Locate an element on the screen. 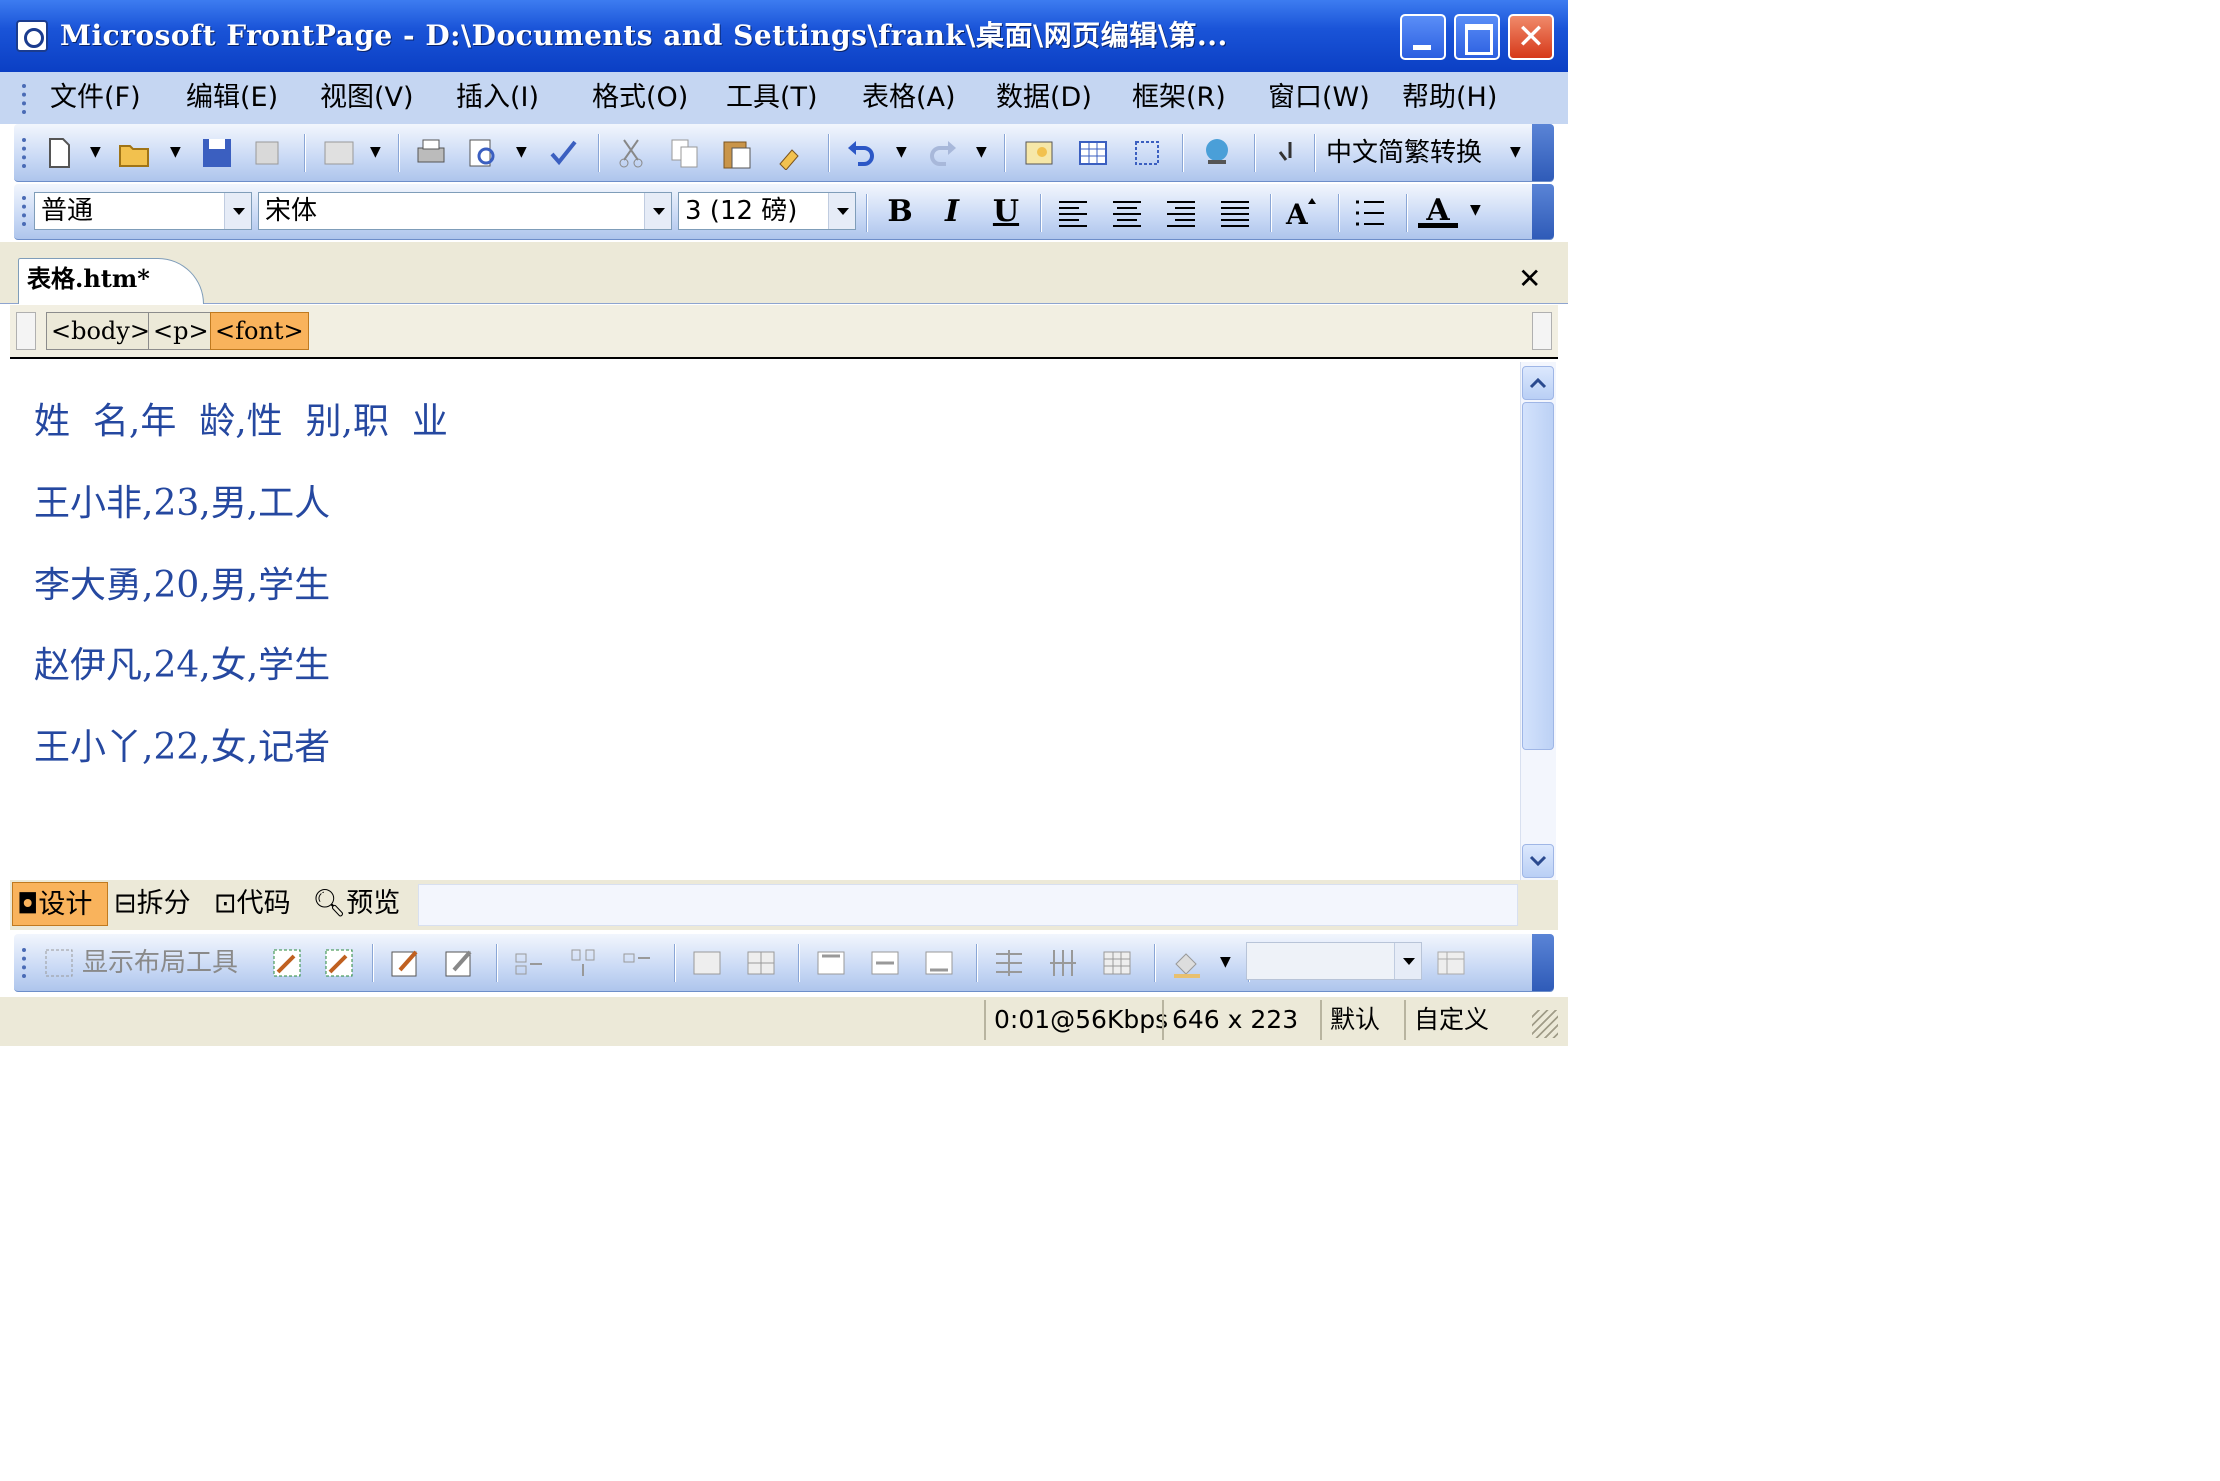 The width and height of the screenshot is (2220, 1481). open-dropdown-icon: ▼ is located at coordinates (175, 152).